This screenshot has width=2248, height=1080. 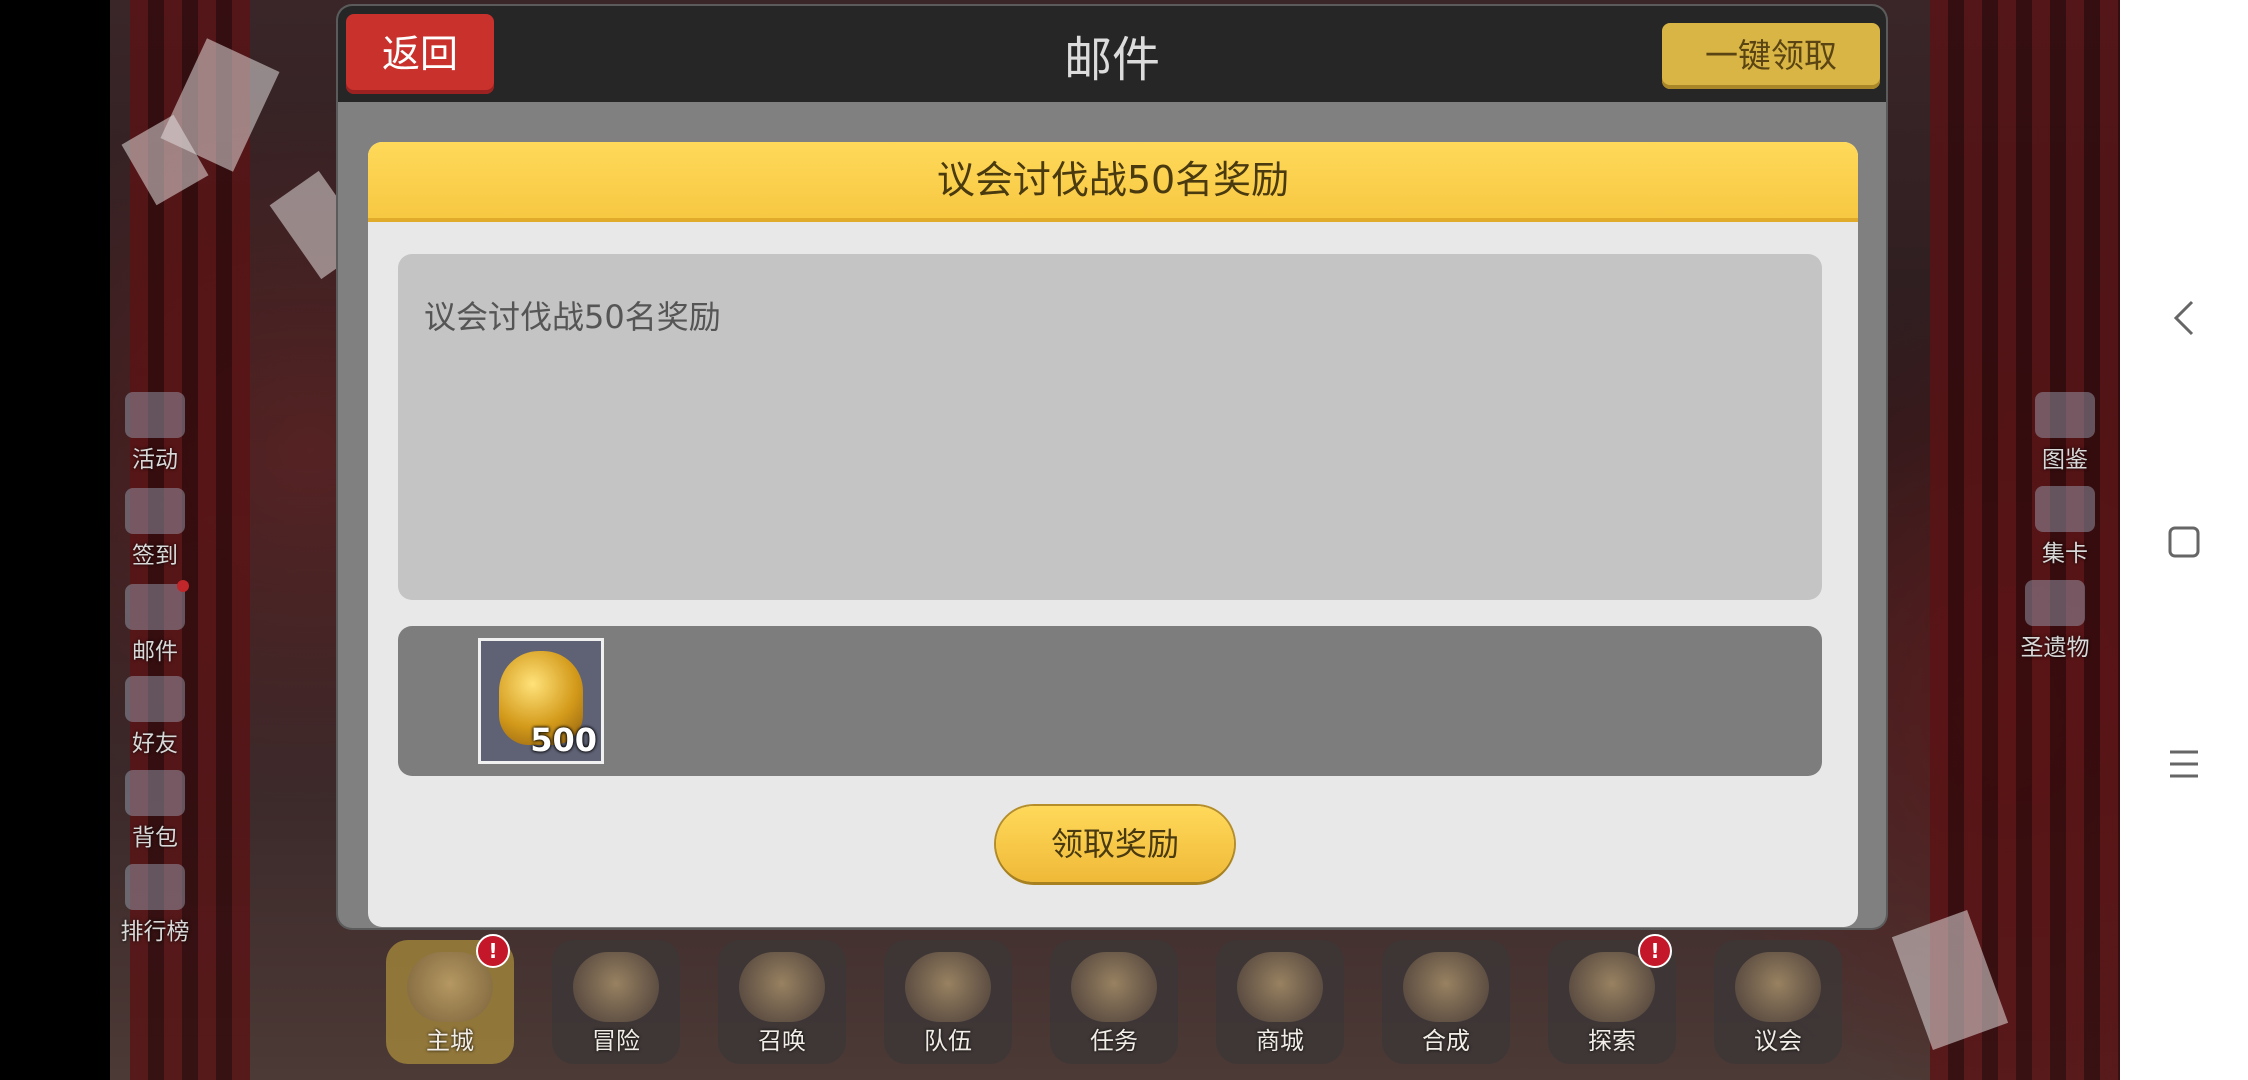 I want to click on nav-craft: 合成, so click(x=1446, y=1002).